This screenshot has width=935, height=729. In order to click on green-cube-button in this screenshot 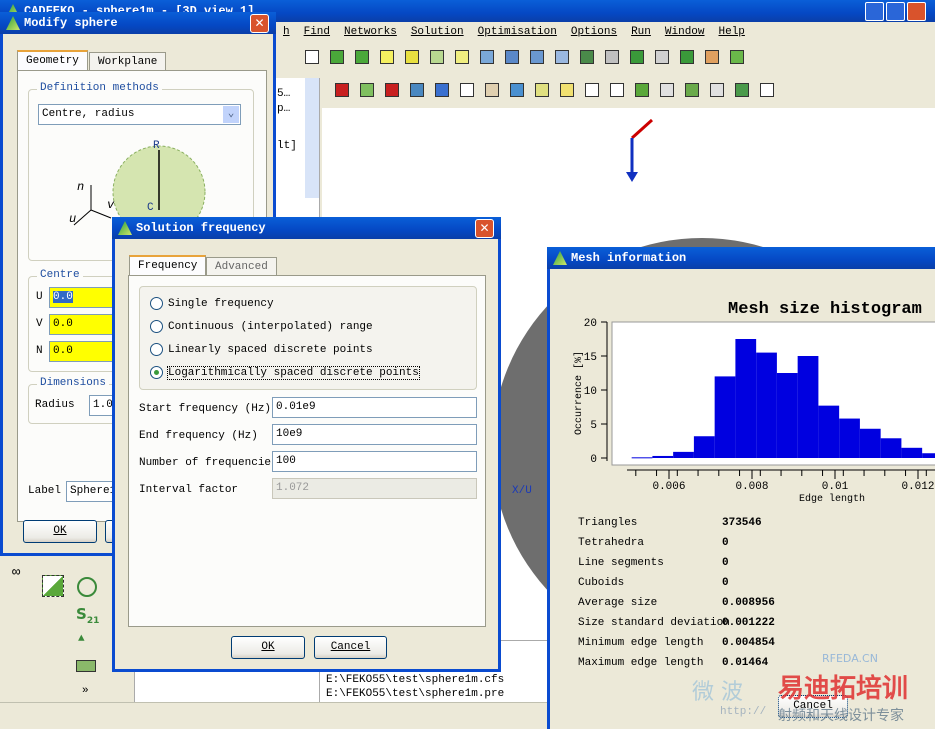, I will do `click(366, 89)`.